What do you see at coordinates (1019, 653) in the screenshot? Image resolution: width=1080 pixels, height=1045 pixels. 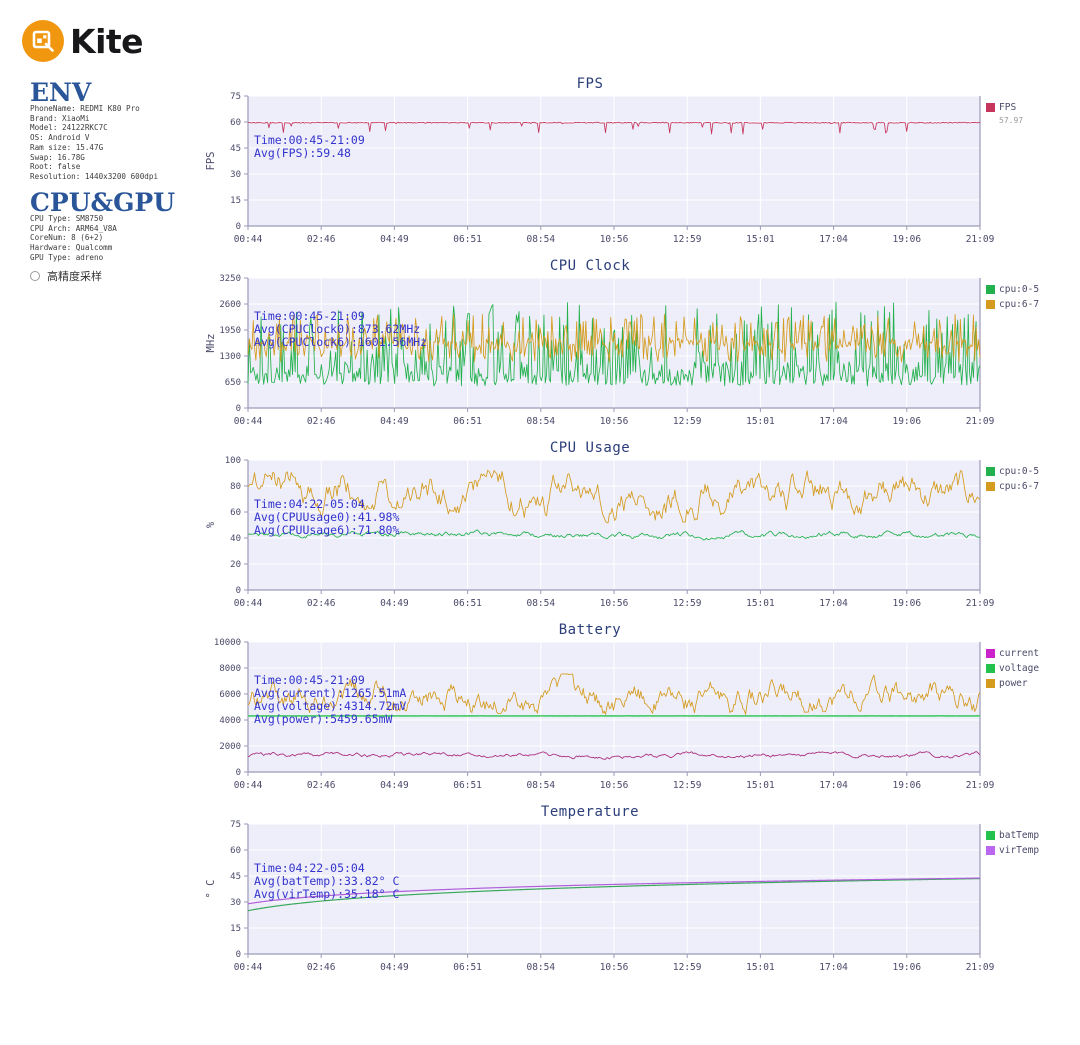 I see `legend-label: current` at bounding box center [1019, 653].